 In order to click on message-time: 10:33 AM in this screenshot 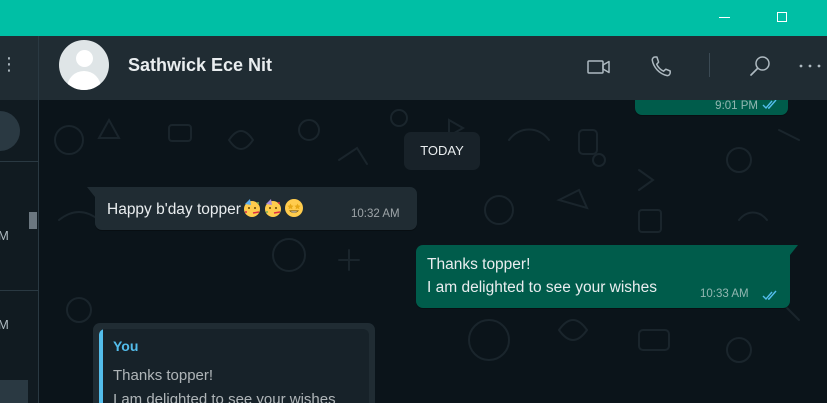, I will do `click(724, 294)`.